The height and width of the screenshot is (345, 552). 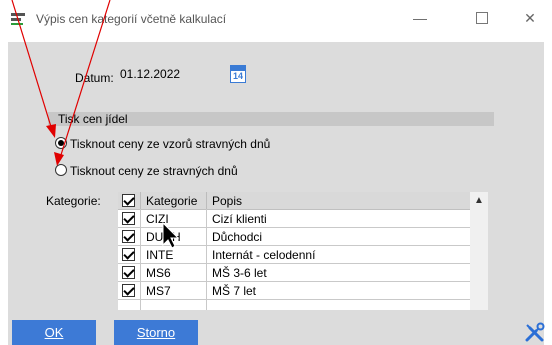 I want to click on cell-kategorie: CIZI, so click(x=157, y=219).